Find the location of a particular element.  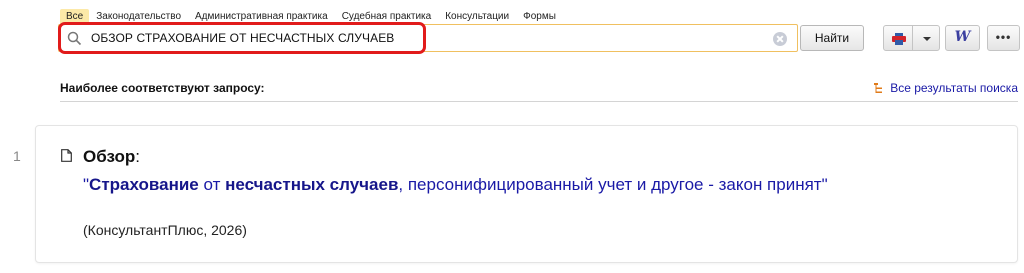

printer-icon is located at coordinates (899, 39).